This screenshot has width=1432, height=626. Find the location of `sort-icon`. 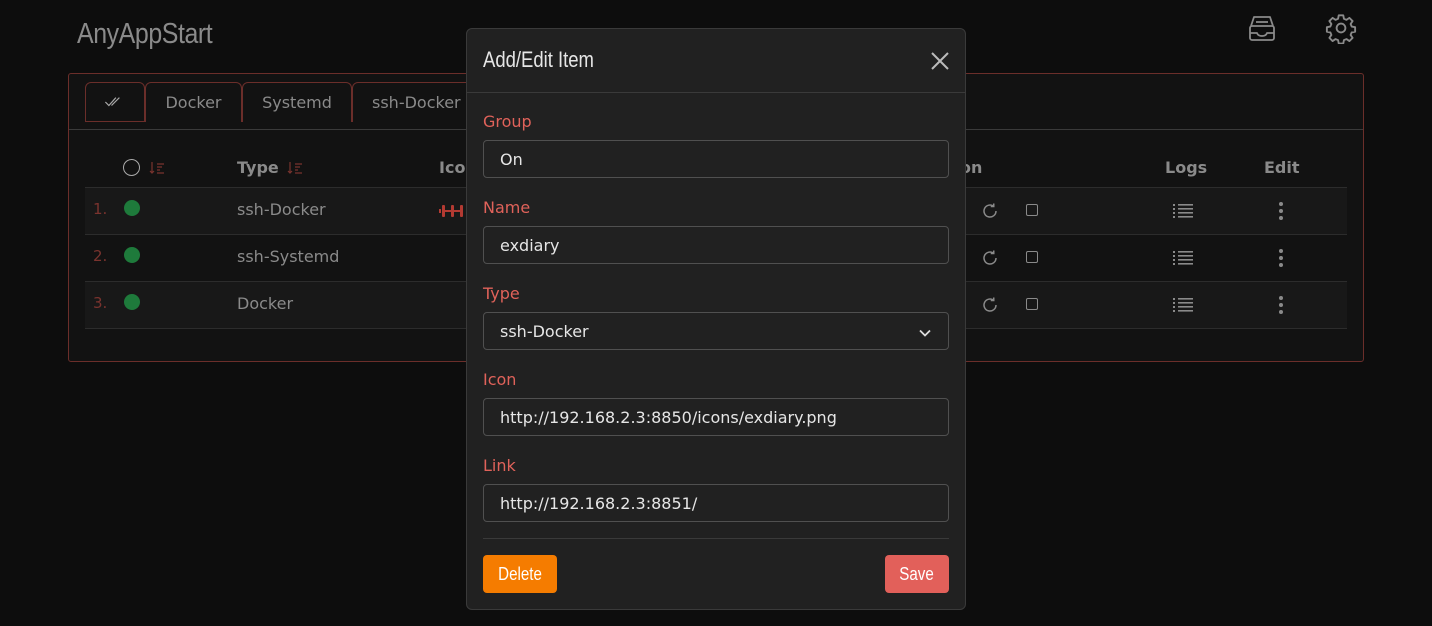

sort-icon is located at coordinates (157, 168).